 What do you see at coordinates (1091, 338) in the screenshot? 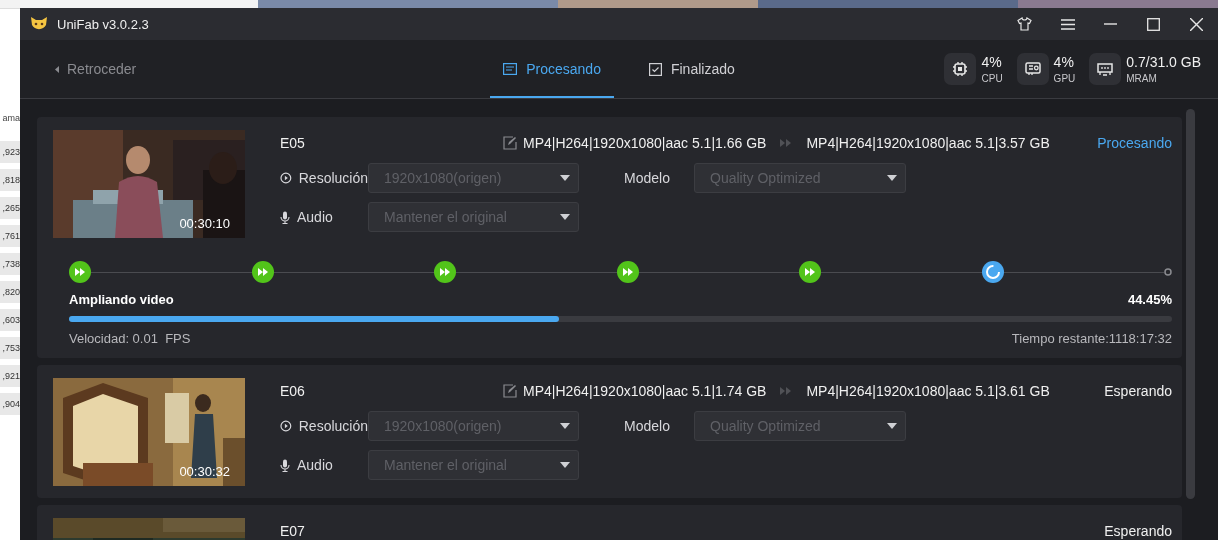
I see `remaining-time: Tiempo restante:1118:17:32` at bounding box center [1091, 338].